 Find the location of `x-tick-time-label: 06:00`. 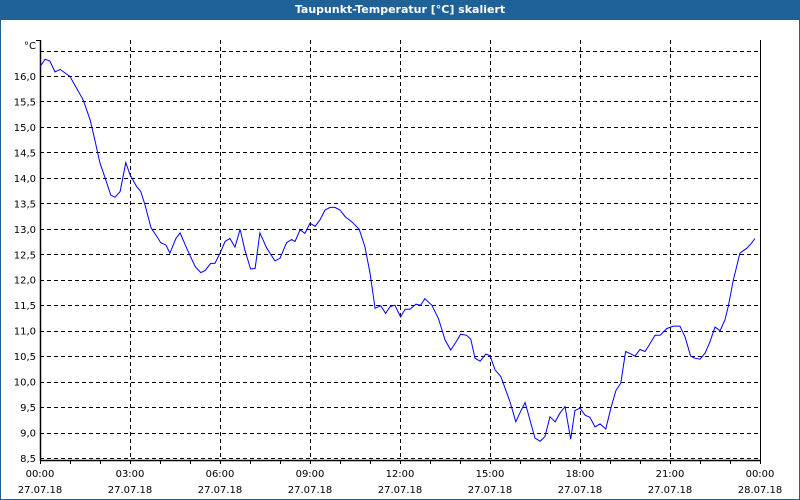

x-tick-time-label: 06:00 is located at coordinates (220, 474).